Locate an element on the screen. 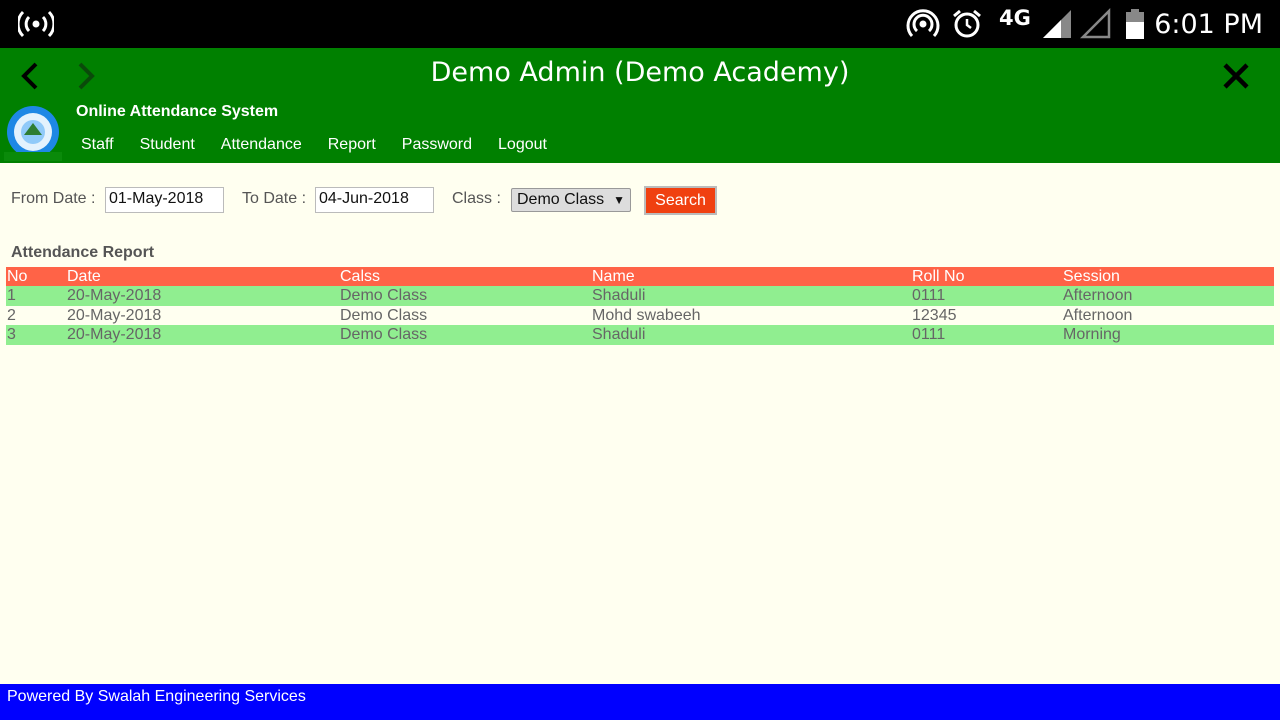 The image size is (1280, 720). table-header-row: No Date Calss Name Roll No Session is located at coordinates (640, 276).